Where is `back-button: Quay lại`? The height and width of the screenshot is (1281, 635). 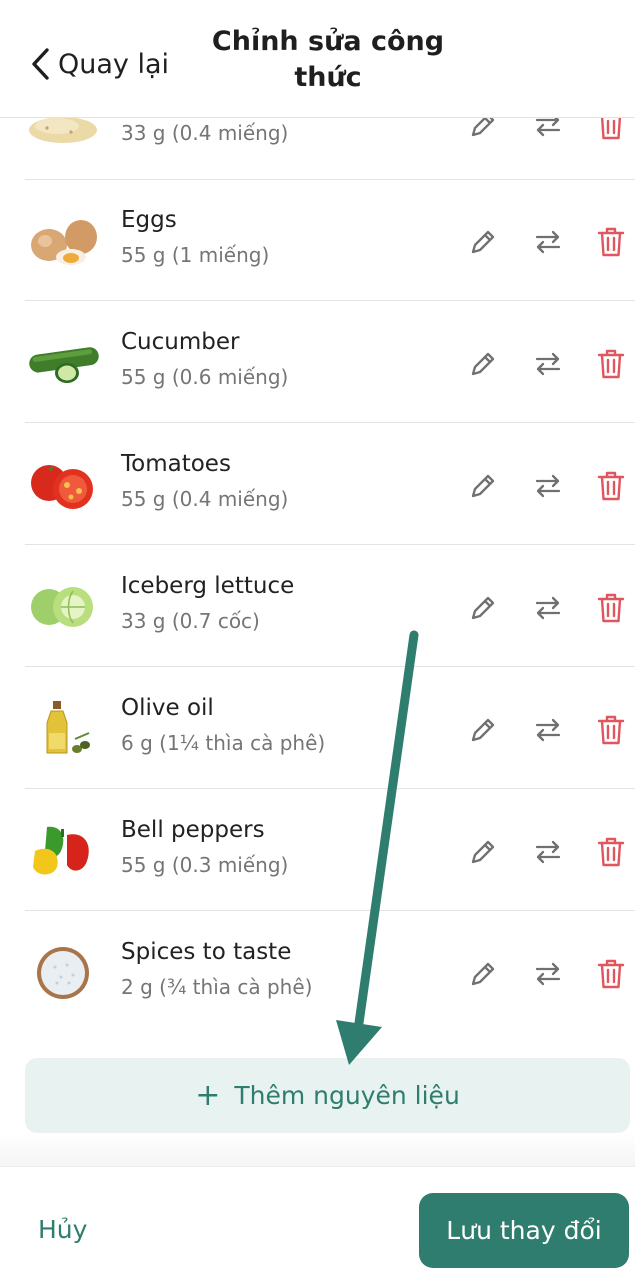 back-button: Quay lại is located at coordinates (99, 64).